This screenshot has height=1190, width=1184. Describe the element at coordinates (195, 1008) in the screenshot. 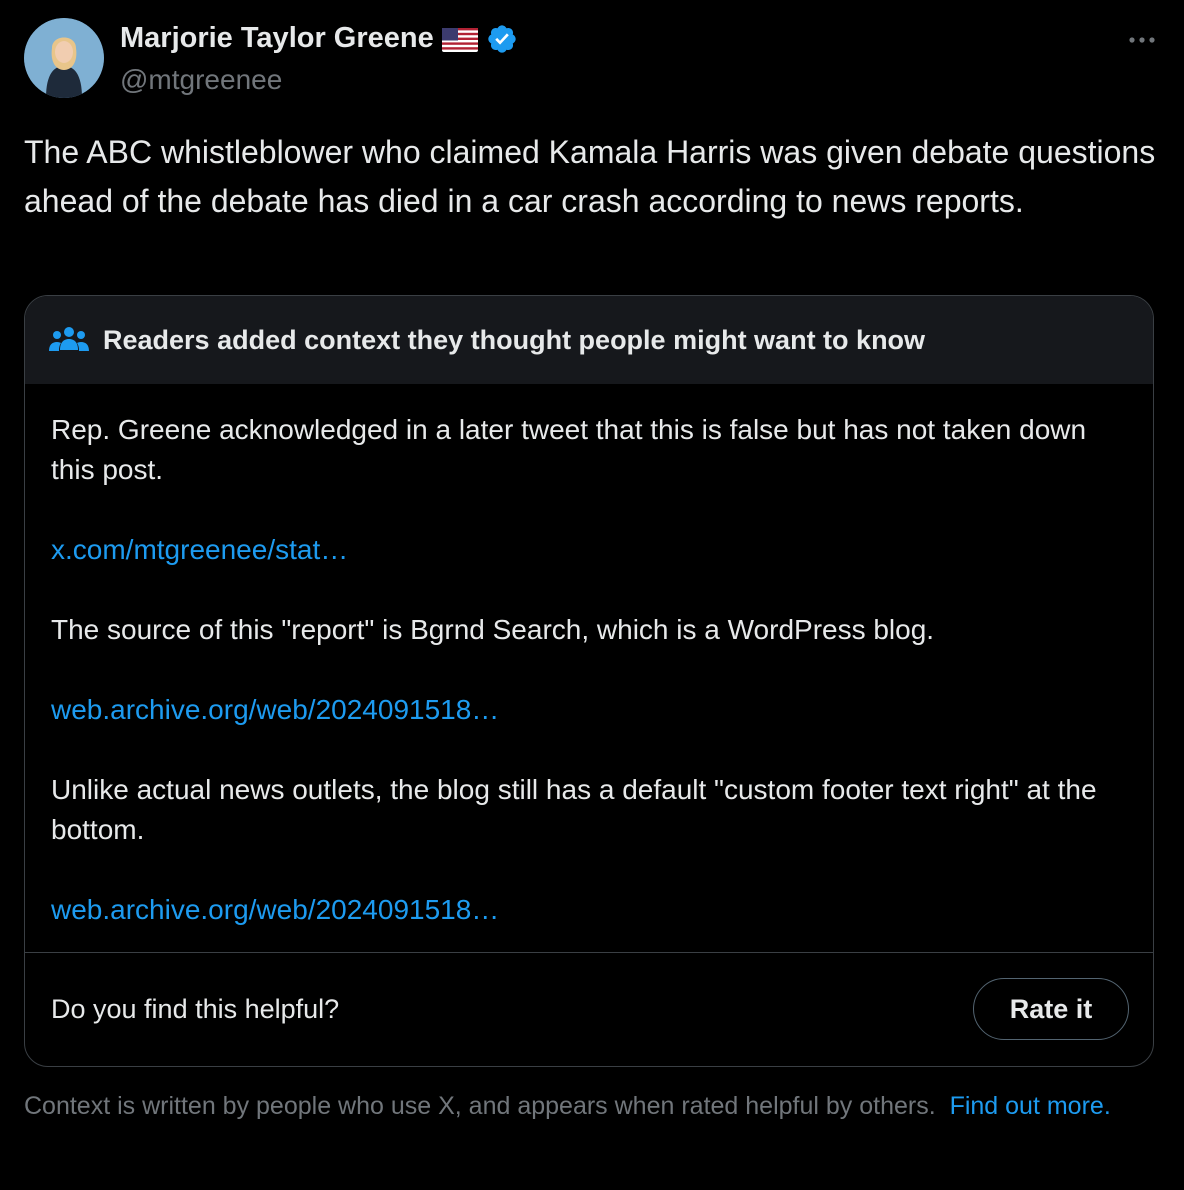

I see `helpful-question: Do you find this helpful?` at that location.